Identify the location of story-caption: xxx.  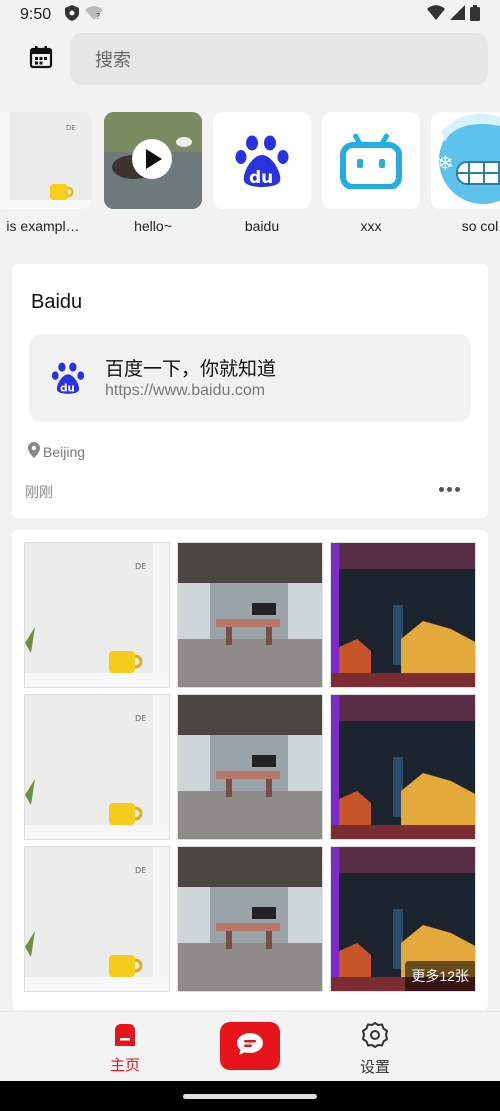
(371, 226).